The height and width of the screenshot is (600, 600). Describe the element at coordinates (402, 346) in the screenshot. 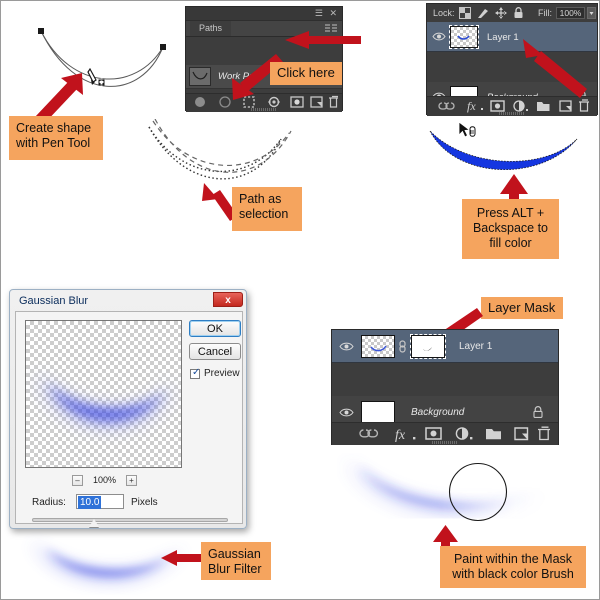

I see `link-mask-icon` at that location.